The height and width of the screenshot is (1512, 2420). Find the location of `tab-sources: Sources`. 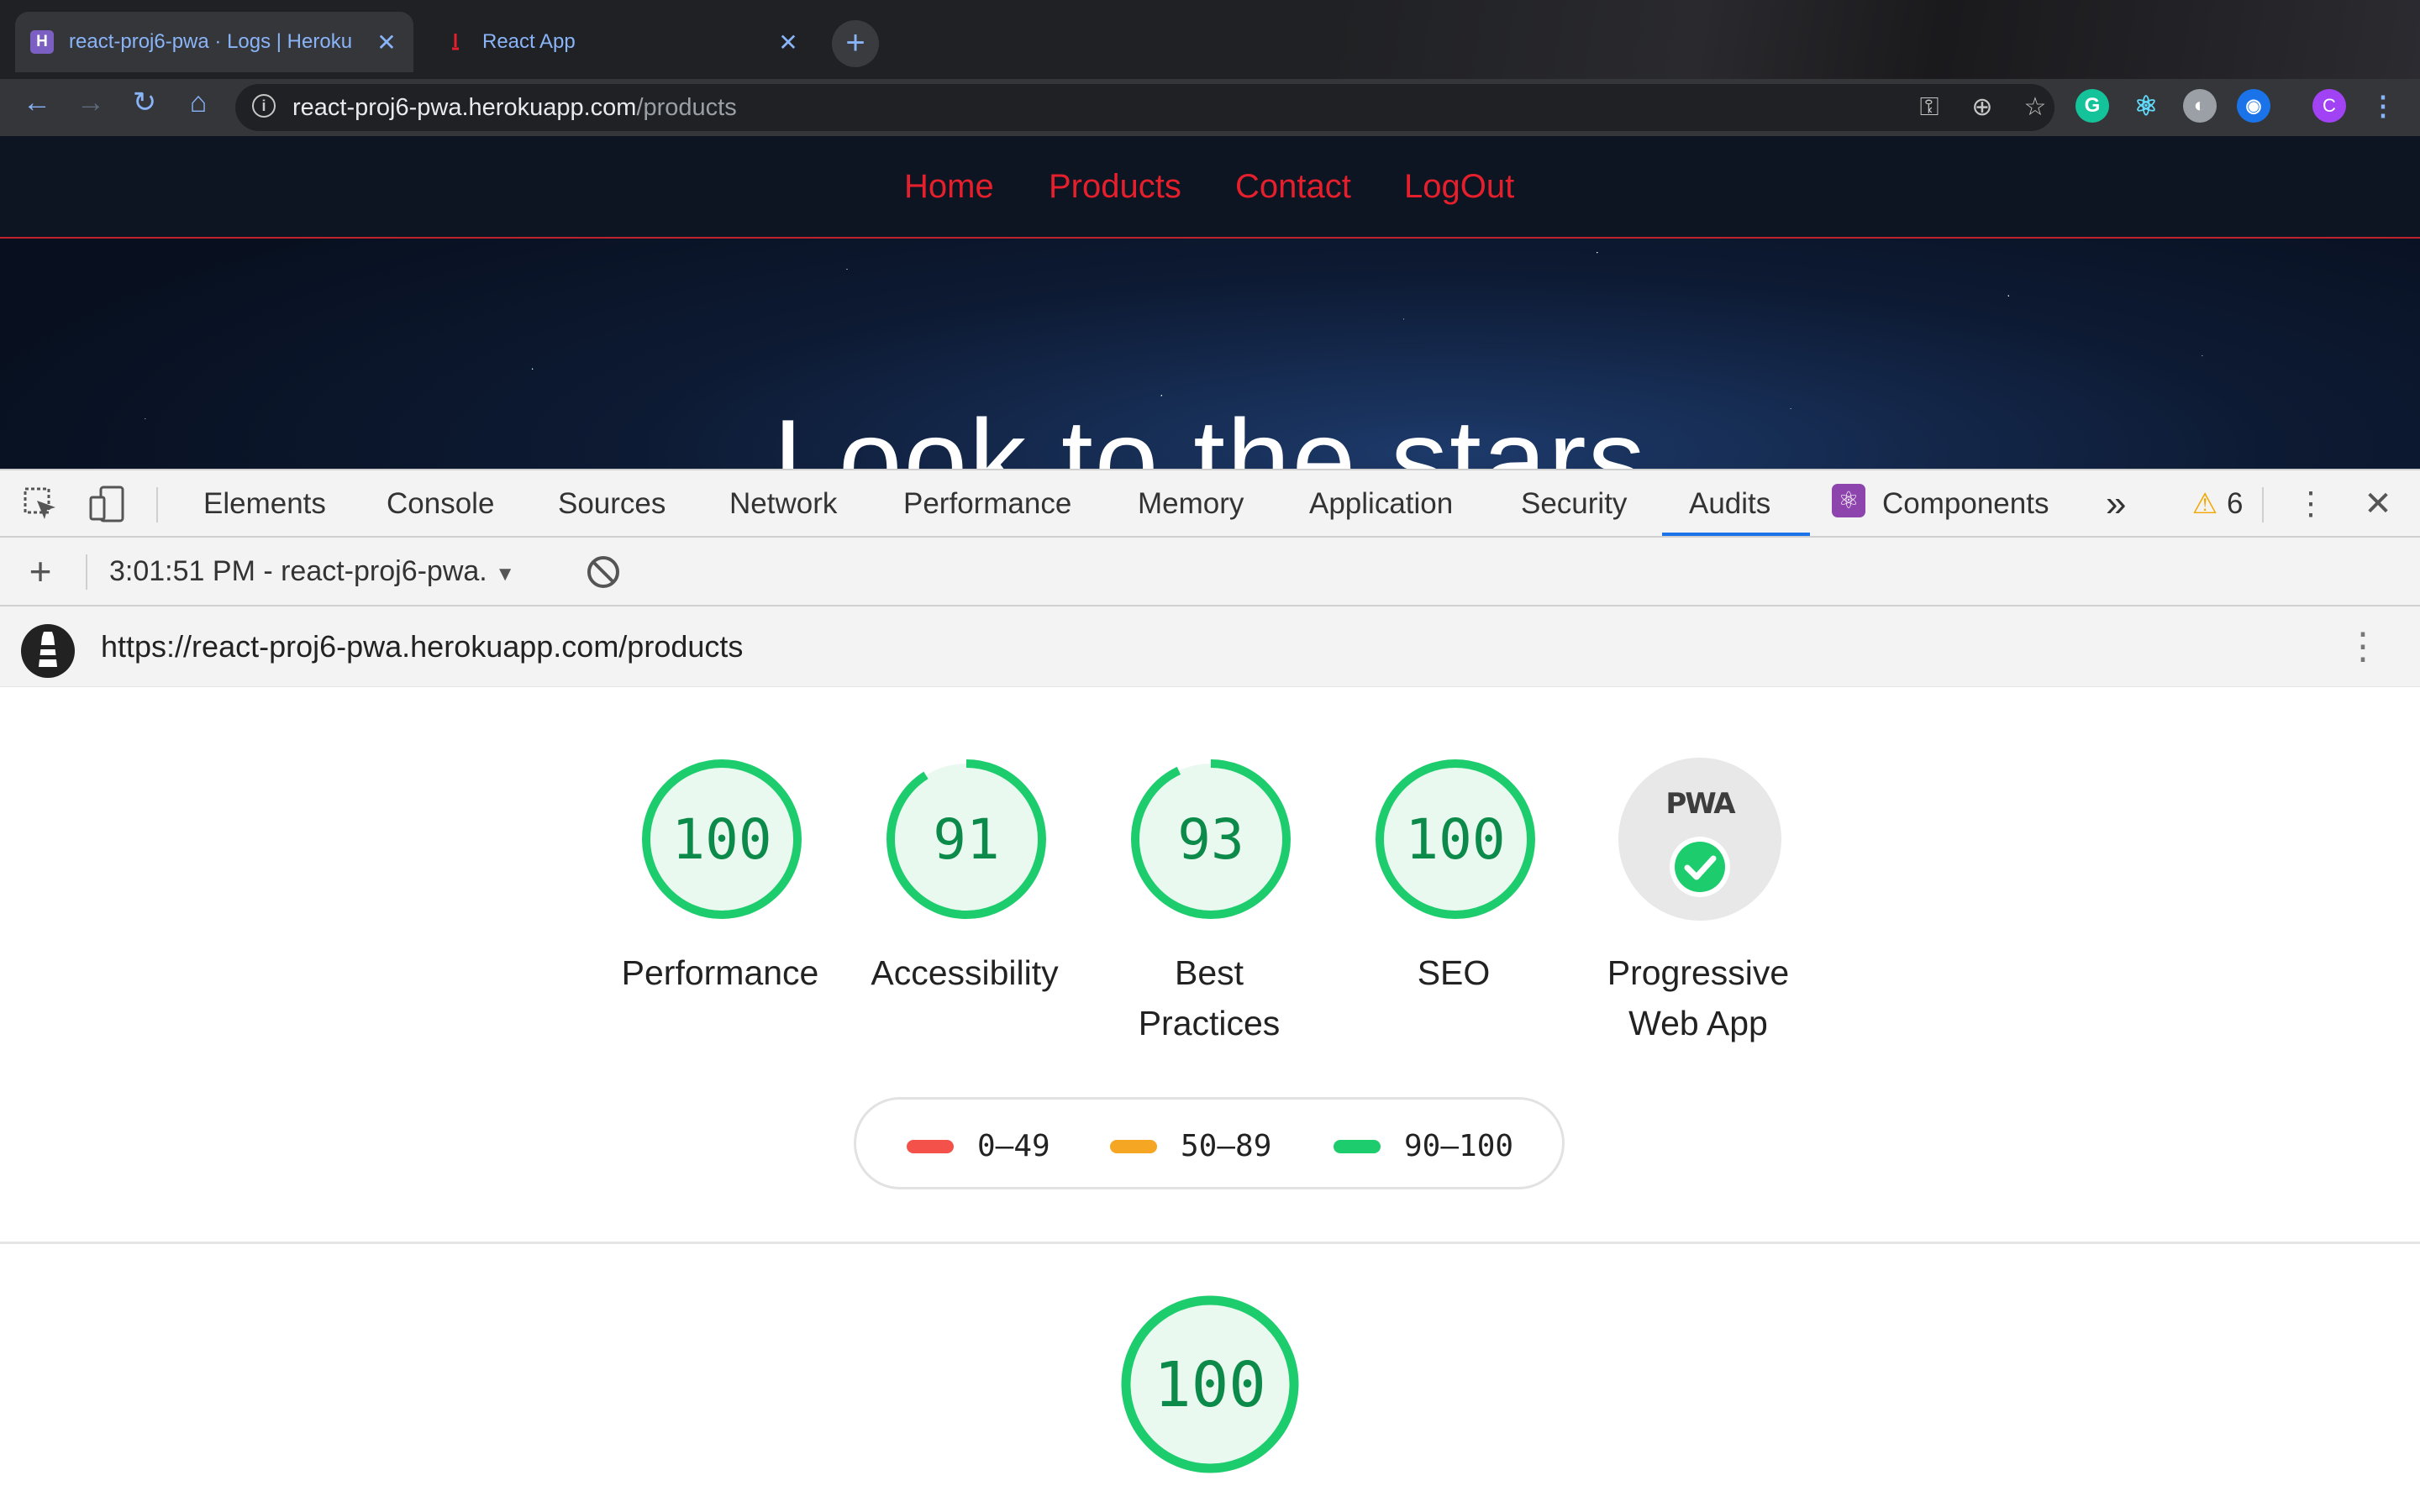

tab-sources: Sources is located at coordinates (612, 504).